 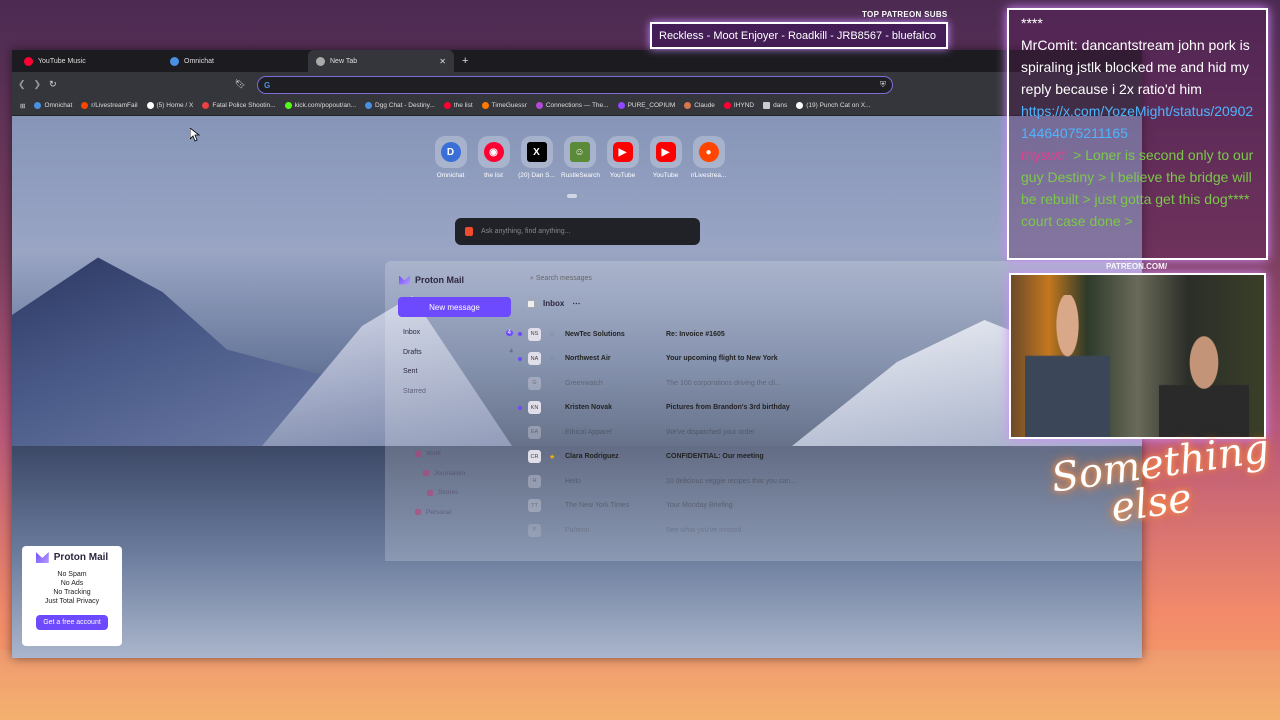 What do you see at coordinates (72, 601) in the screenshot?
I see `ad-line: Just Total Privacy` at bounding box center [72, 601].